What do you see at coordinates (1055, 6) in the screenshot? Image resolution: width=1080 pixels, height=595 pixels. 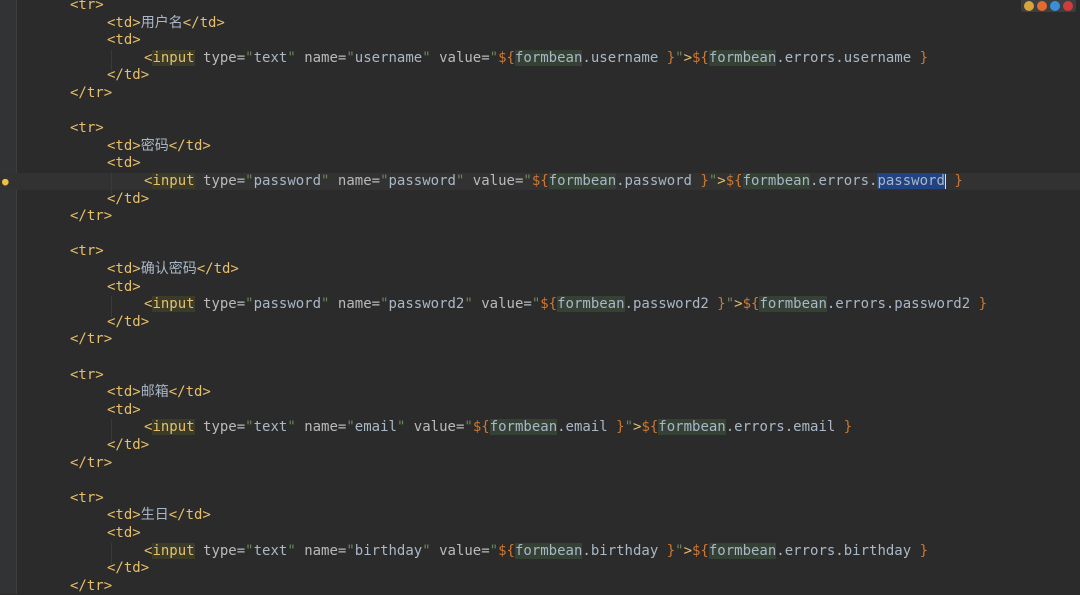 I see `safari-icon` at bounding box center [1055, 6].